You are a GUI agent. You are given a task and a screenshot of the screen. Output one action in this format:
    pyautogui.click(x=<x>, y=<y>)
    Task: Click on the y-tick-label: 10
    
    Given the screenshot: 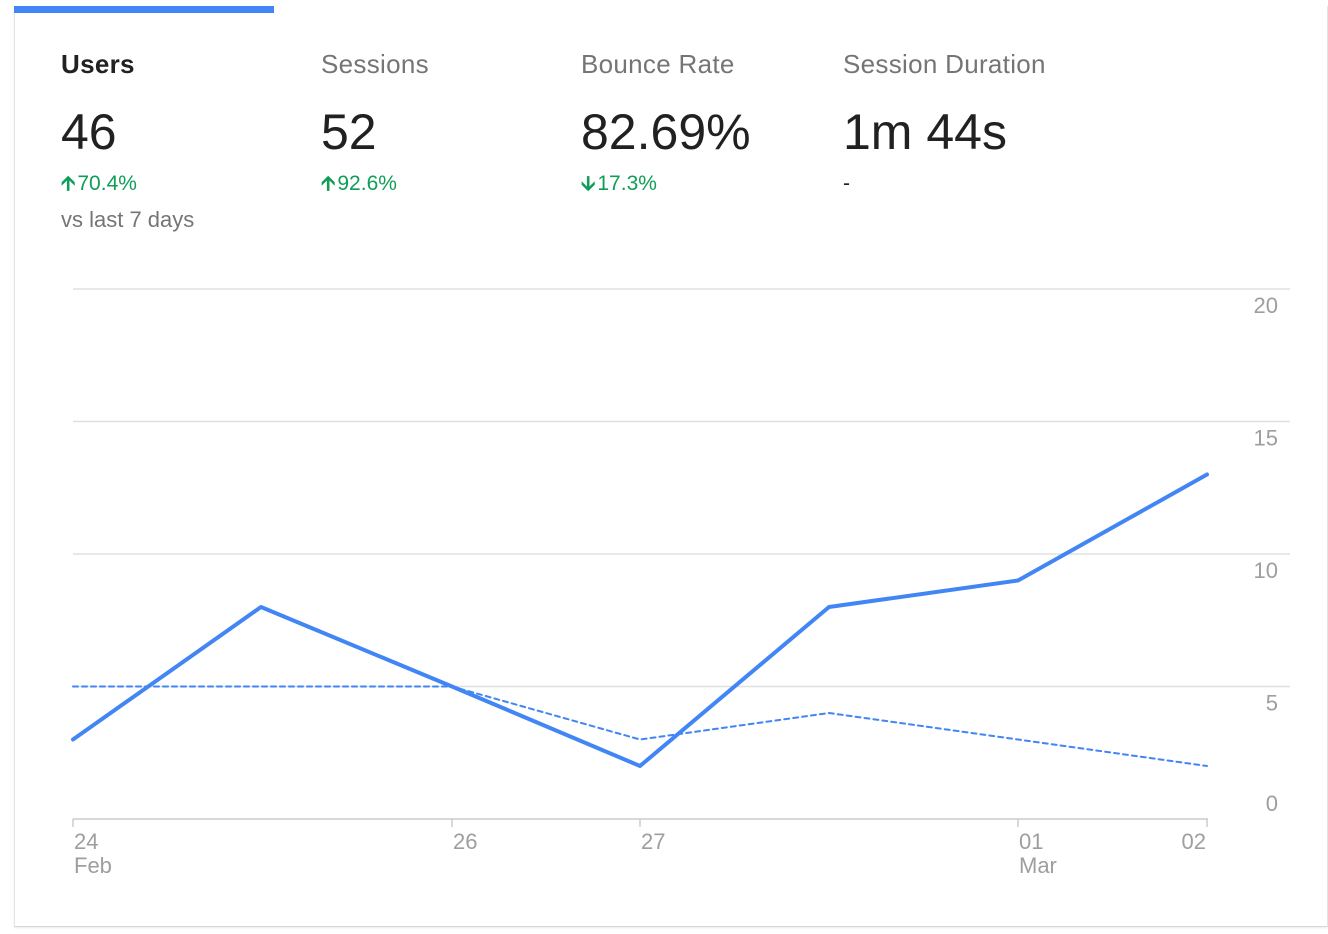 What is the action you would take?
    pyautogui.click(x=1266, y=570)
    